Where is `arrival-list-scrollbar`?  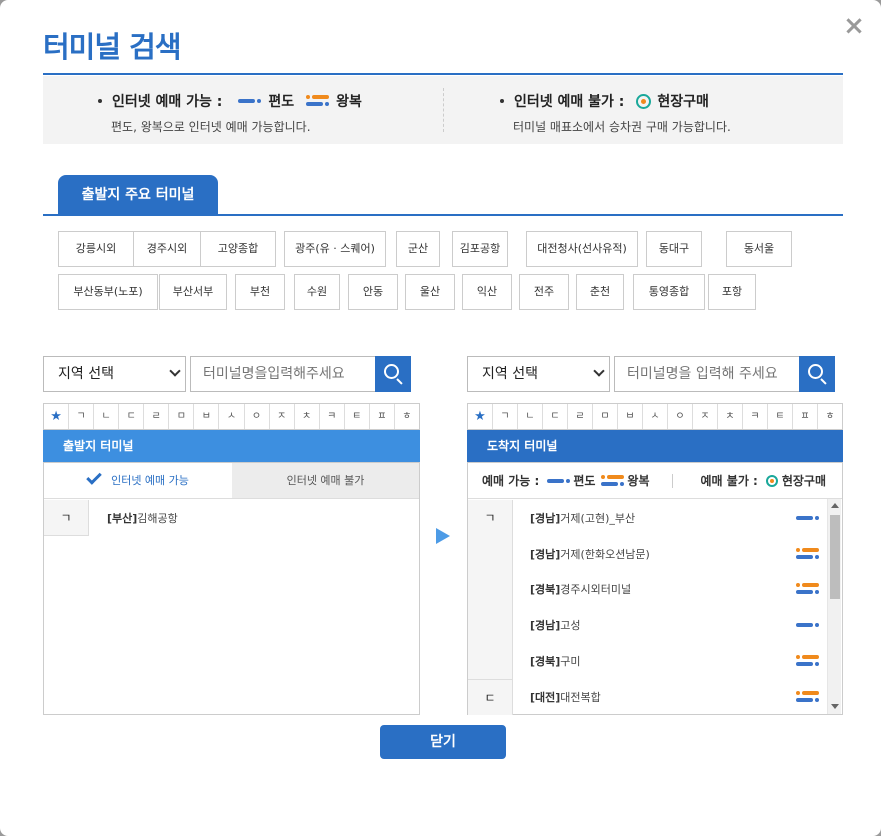 arrival-list-scrollbar is located at coordinates (834, 606).